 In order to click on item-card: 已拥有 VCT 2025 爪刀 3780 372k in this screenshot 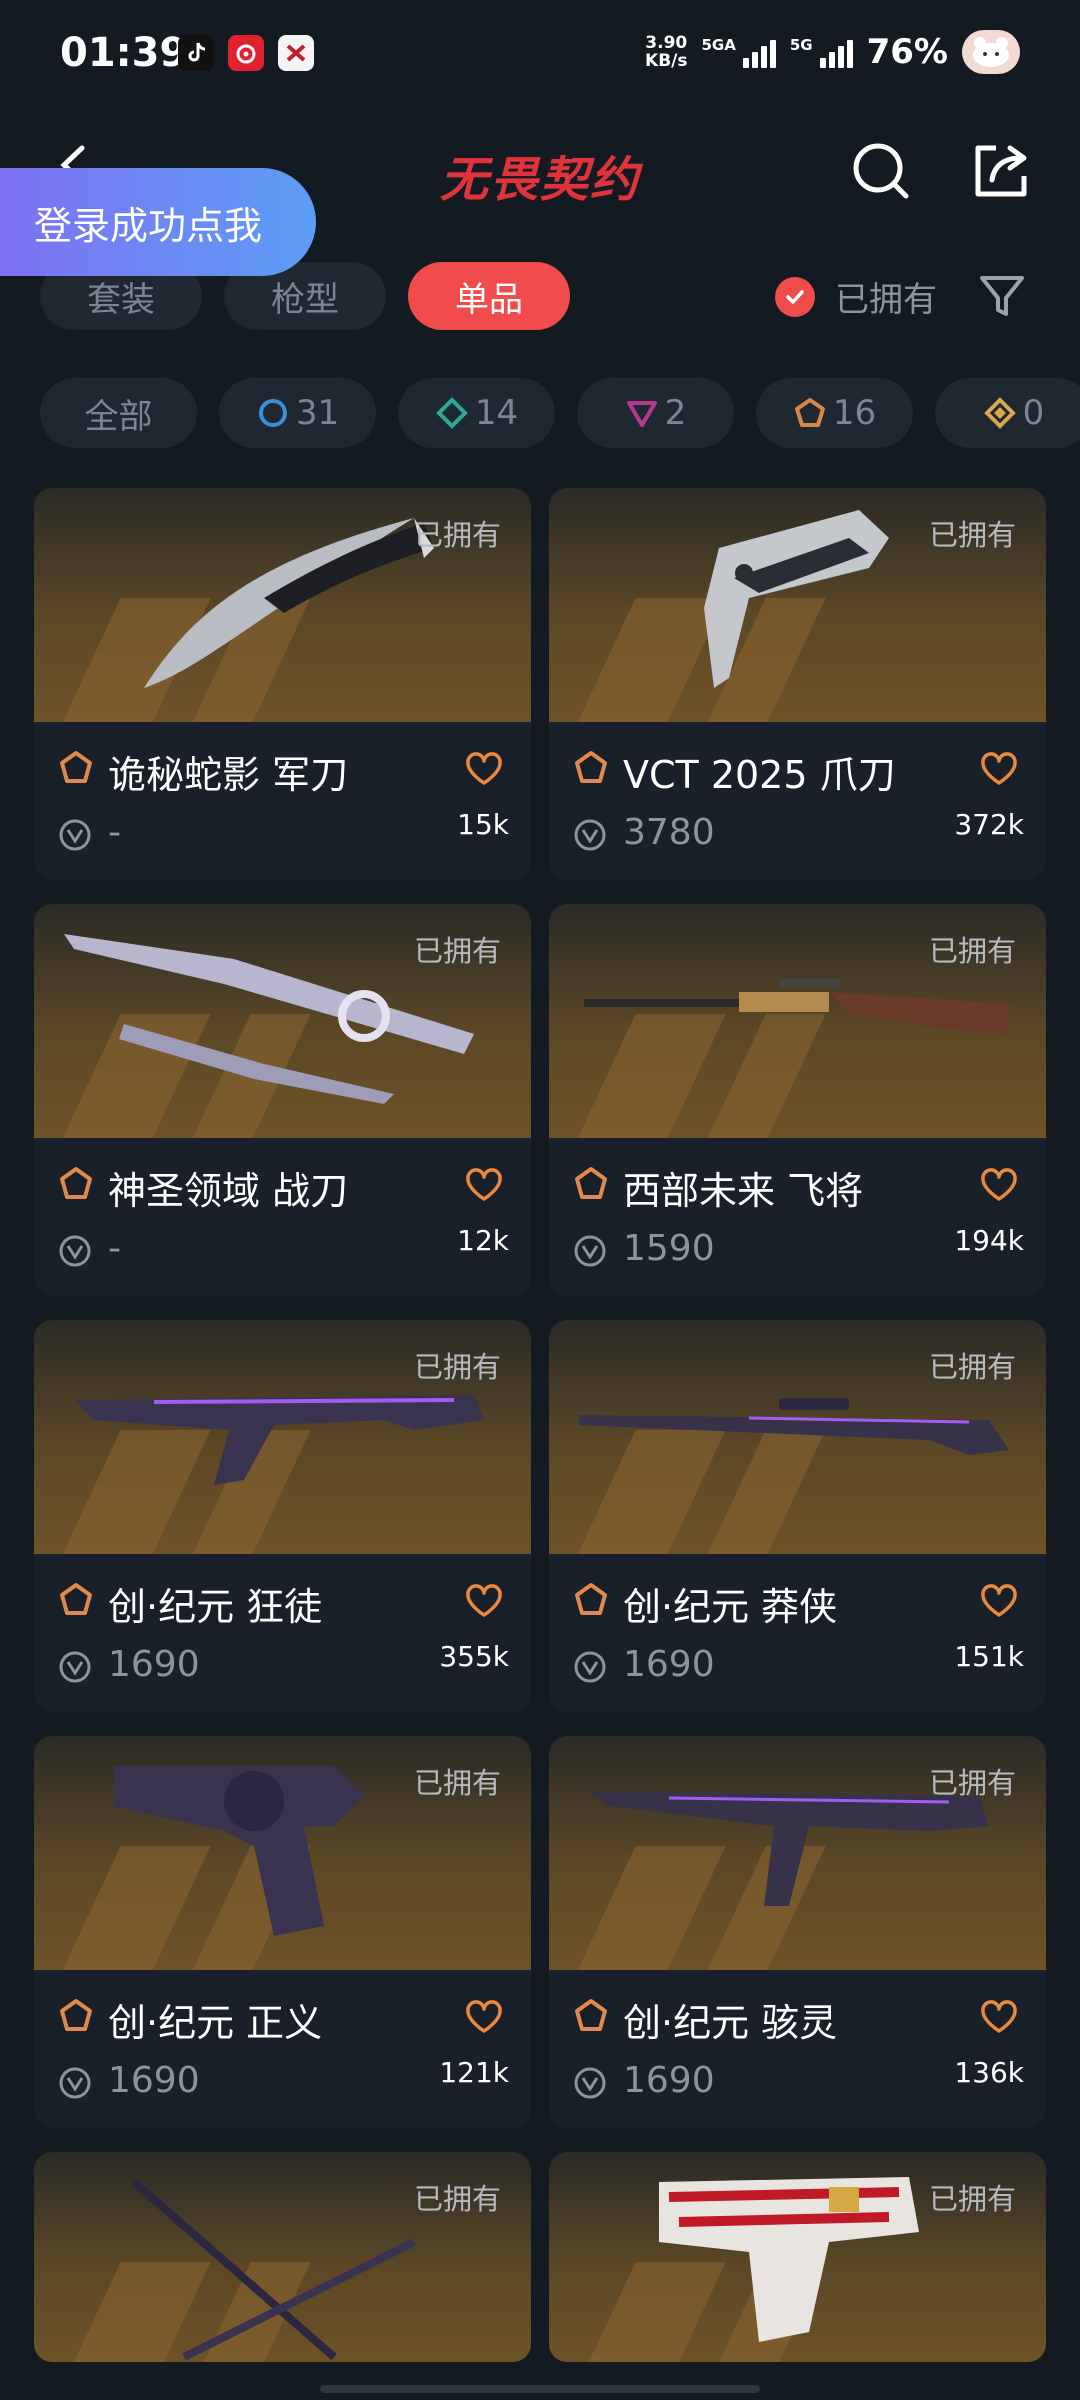, I will do `click(797, 684)`.